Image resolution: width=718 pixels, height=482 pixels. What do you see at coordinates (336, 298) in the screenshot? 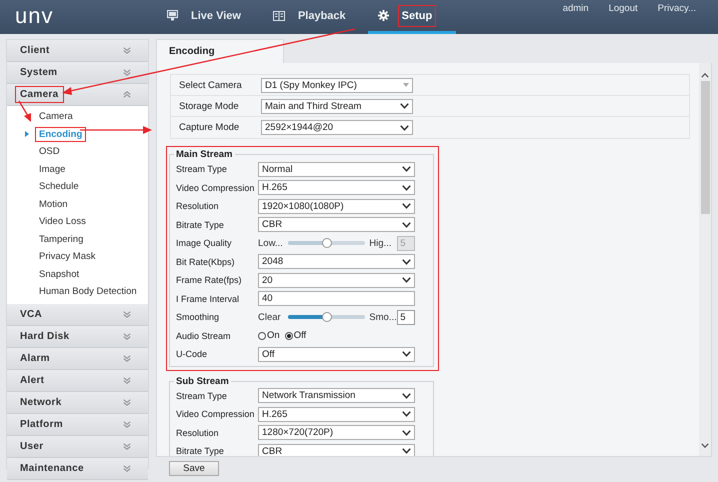
I see `input-field: 40` at bounding box center [336, 298].